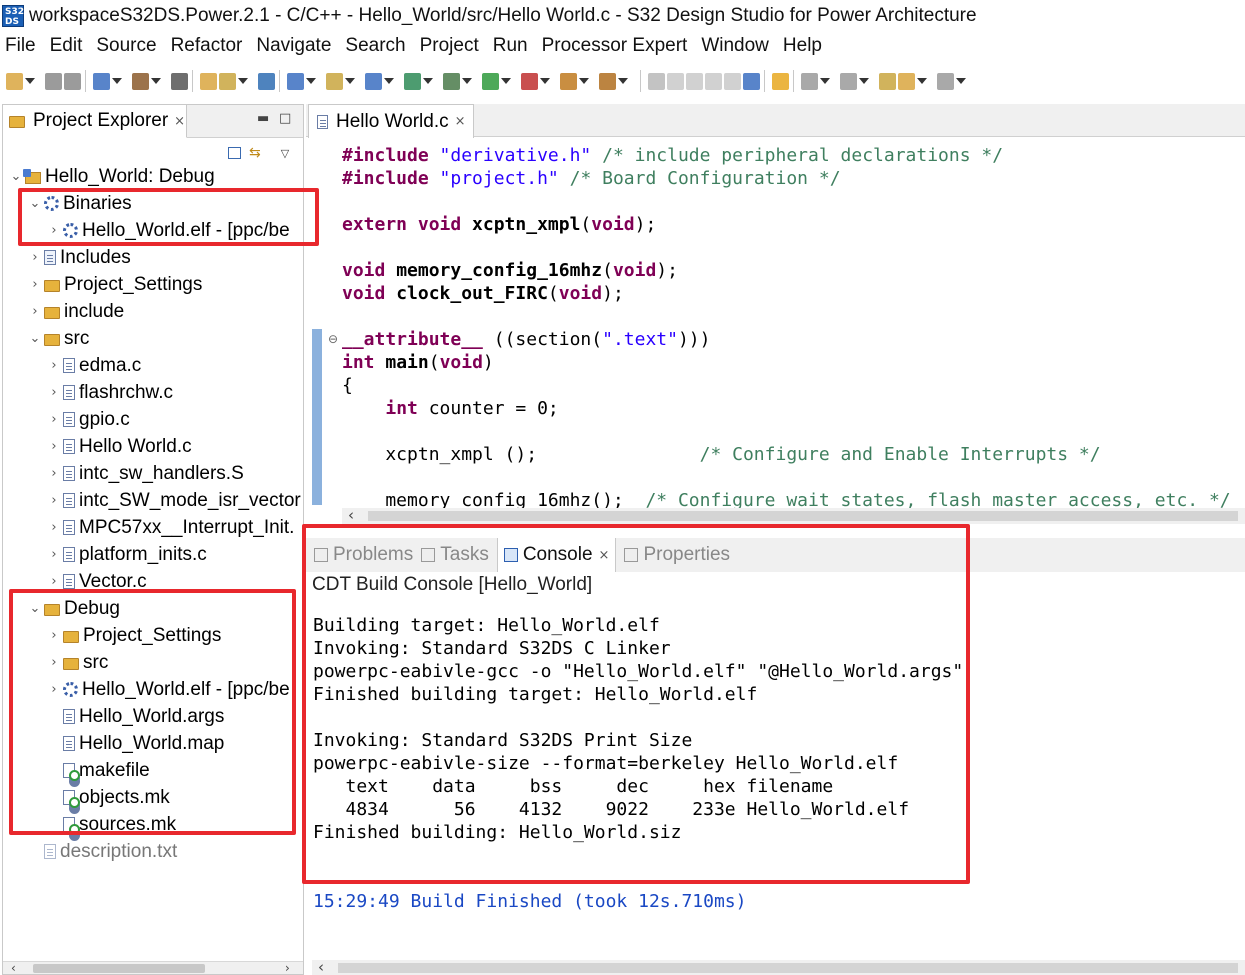 The width and height of the screenshot is (1245, 975). What do you see at coordinates (293, 46) in the screenshot?
I see `menu-navigate: Navigate` at bounding box center [293, 46].